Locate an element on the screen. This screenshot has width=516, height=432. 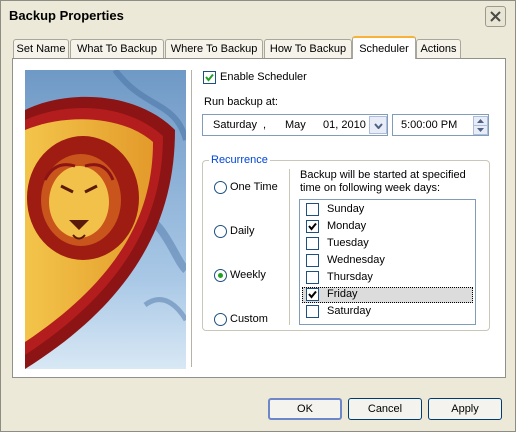
run-backup-label: Run backup at: is located at coordinates (241, 102).